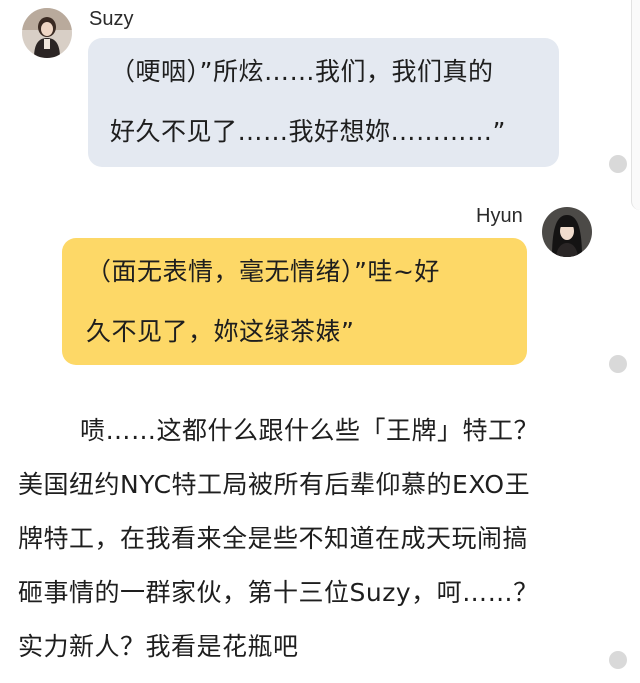 The height and width of the screenshot is (683, 640). What do you see at coordinates (567, 232) in the screenshot?
I see `avatar-hyun-icon` at bounding box center [567, 232].